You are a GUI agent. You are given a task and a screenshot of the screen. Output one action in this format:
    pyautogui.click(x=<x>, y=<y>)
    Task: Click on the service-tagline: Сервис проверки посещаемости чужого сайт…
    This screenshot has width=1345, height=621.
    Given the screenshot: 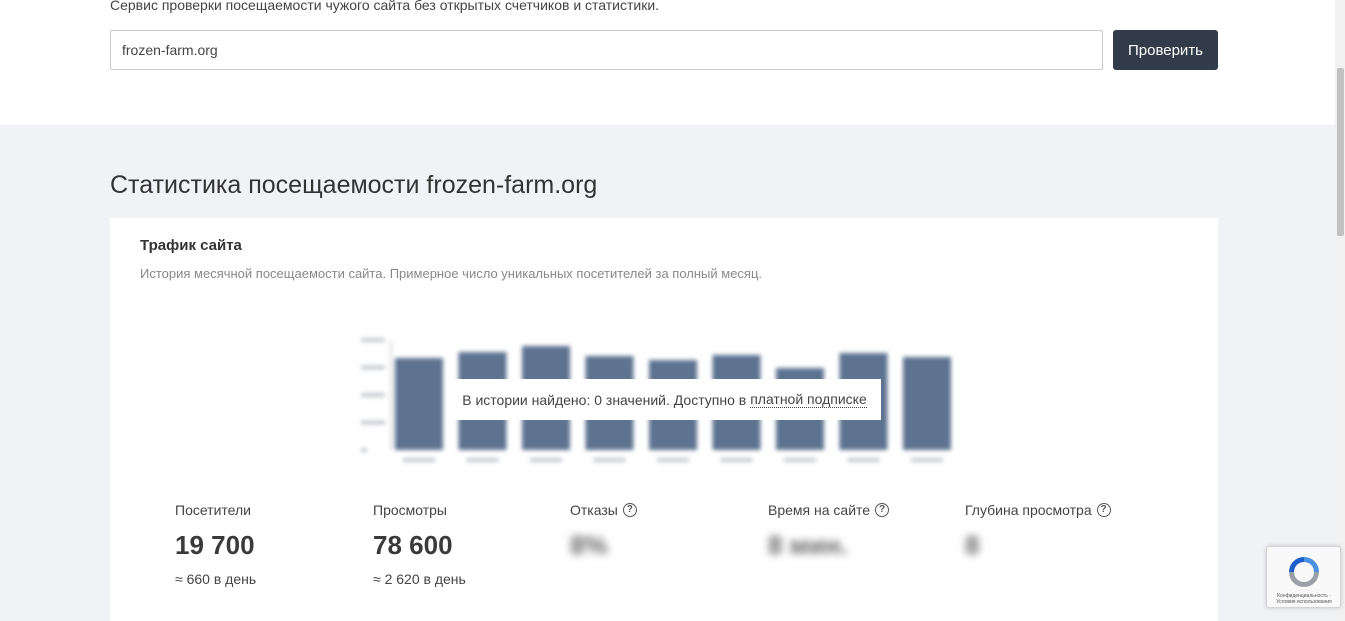 What is the action you would take?
    pyautogui.click(x=385, y=6)
    